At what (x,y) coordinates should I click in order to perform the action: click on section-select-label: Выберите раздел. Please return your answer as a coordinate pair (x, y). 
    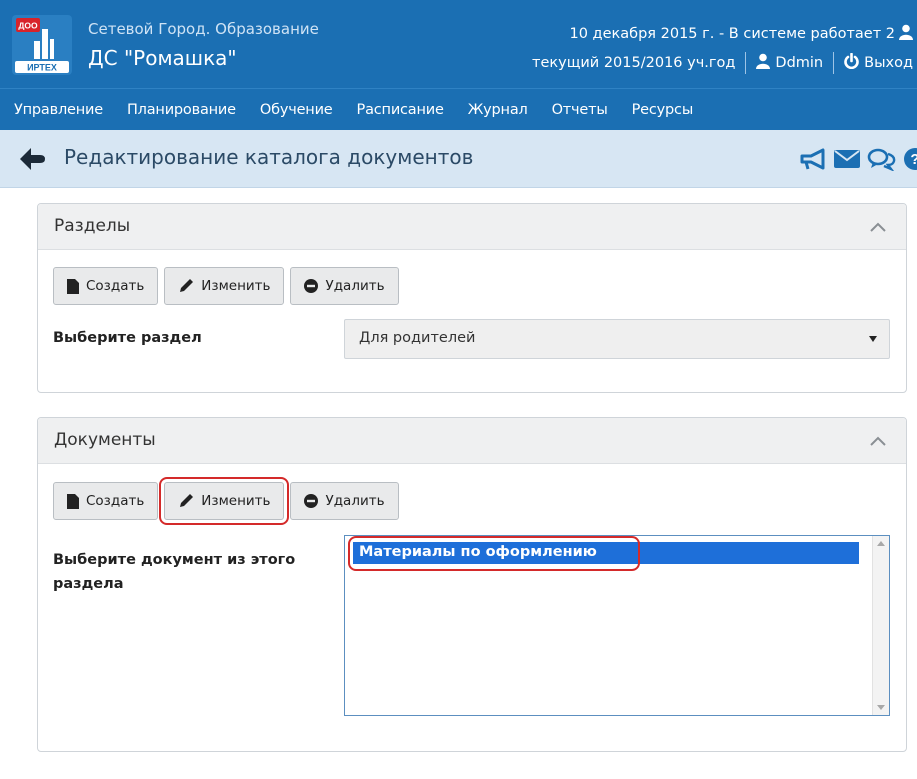
    Looking at the image, I should click on (127, 338).